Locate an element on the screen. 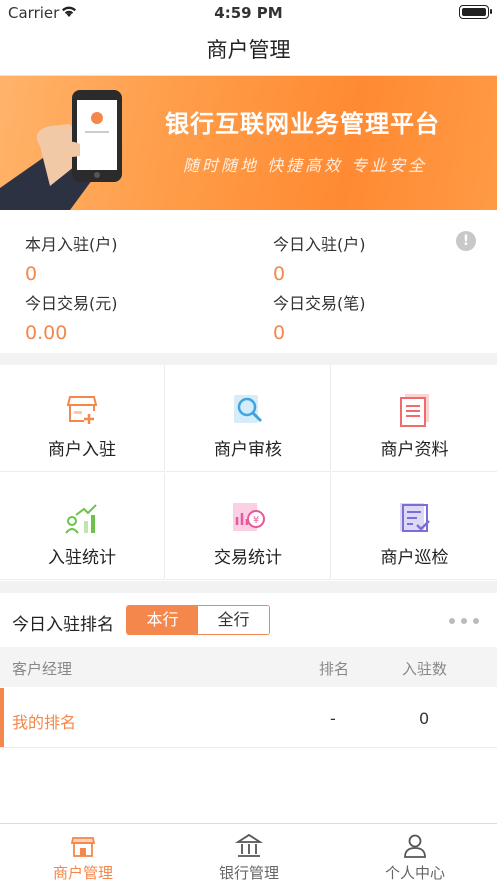 This screenshot has height=883, width=497. stat-month-onboard: 本月入驻(户) 0 is located at coordinates (71, 258).